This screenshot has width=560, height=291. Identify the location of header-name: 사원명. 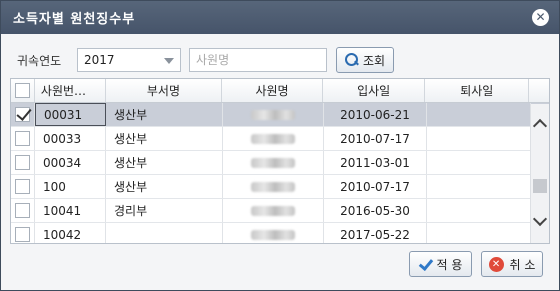
(272, 90).